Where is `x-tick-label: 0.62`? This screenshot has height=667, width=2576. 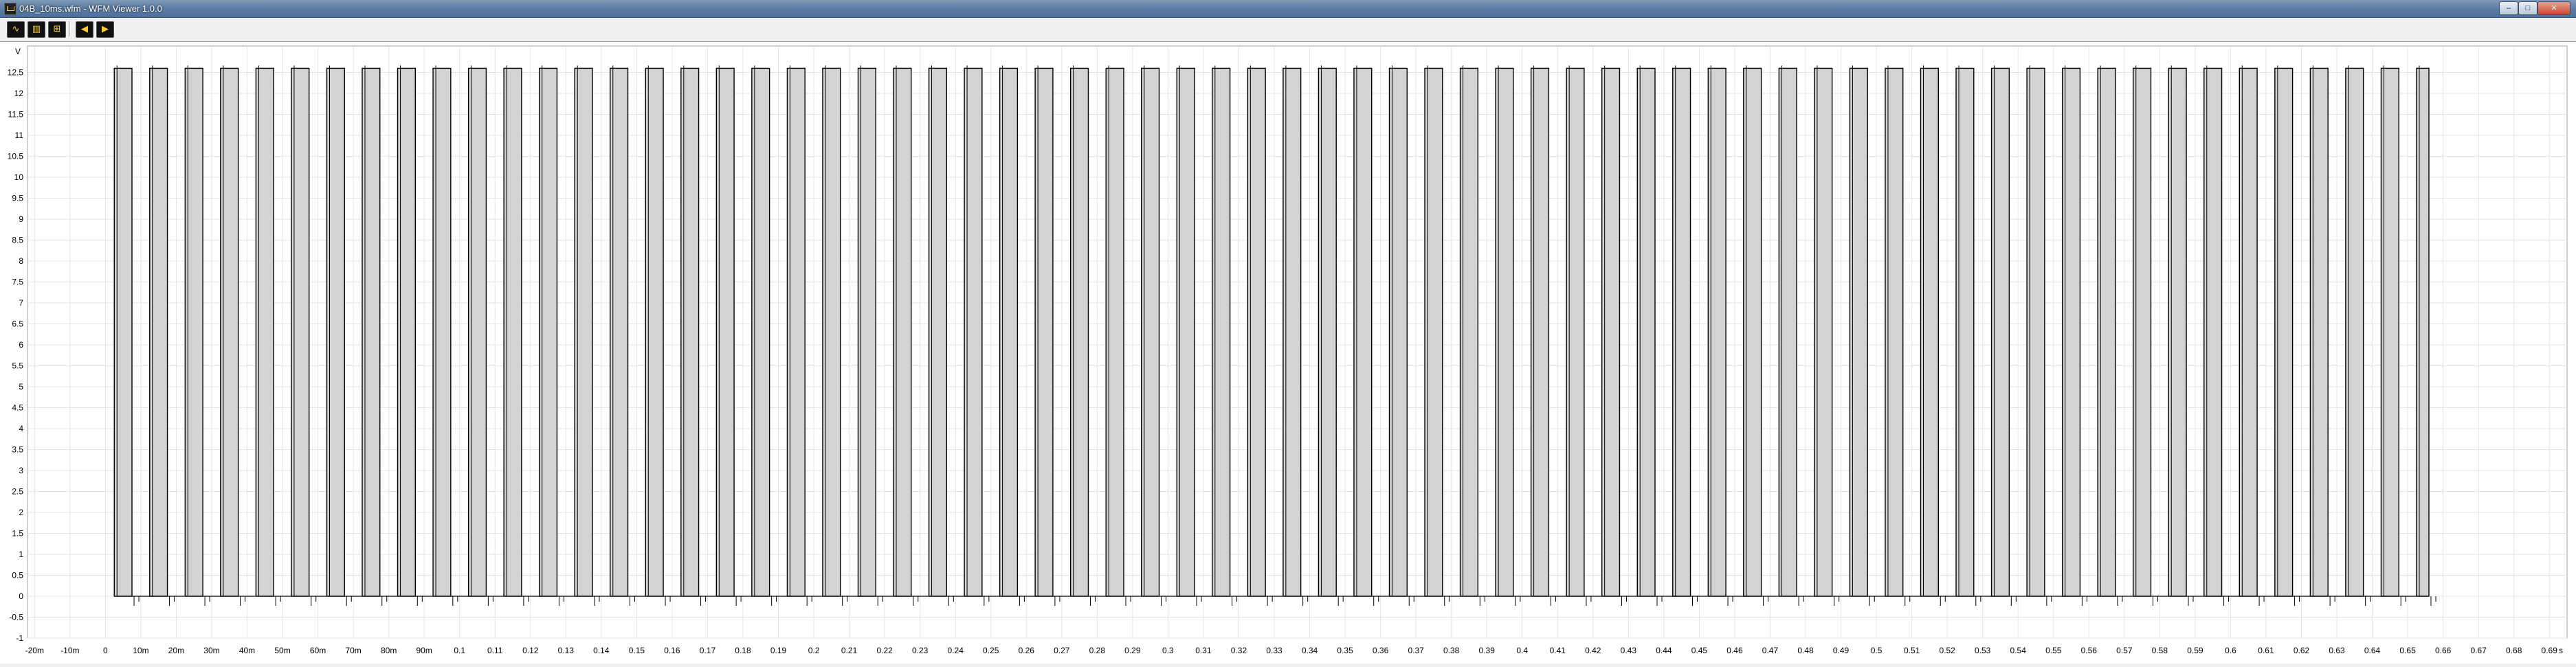 x-tick-label: 0.62 is located at coordinates (2302, 650).